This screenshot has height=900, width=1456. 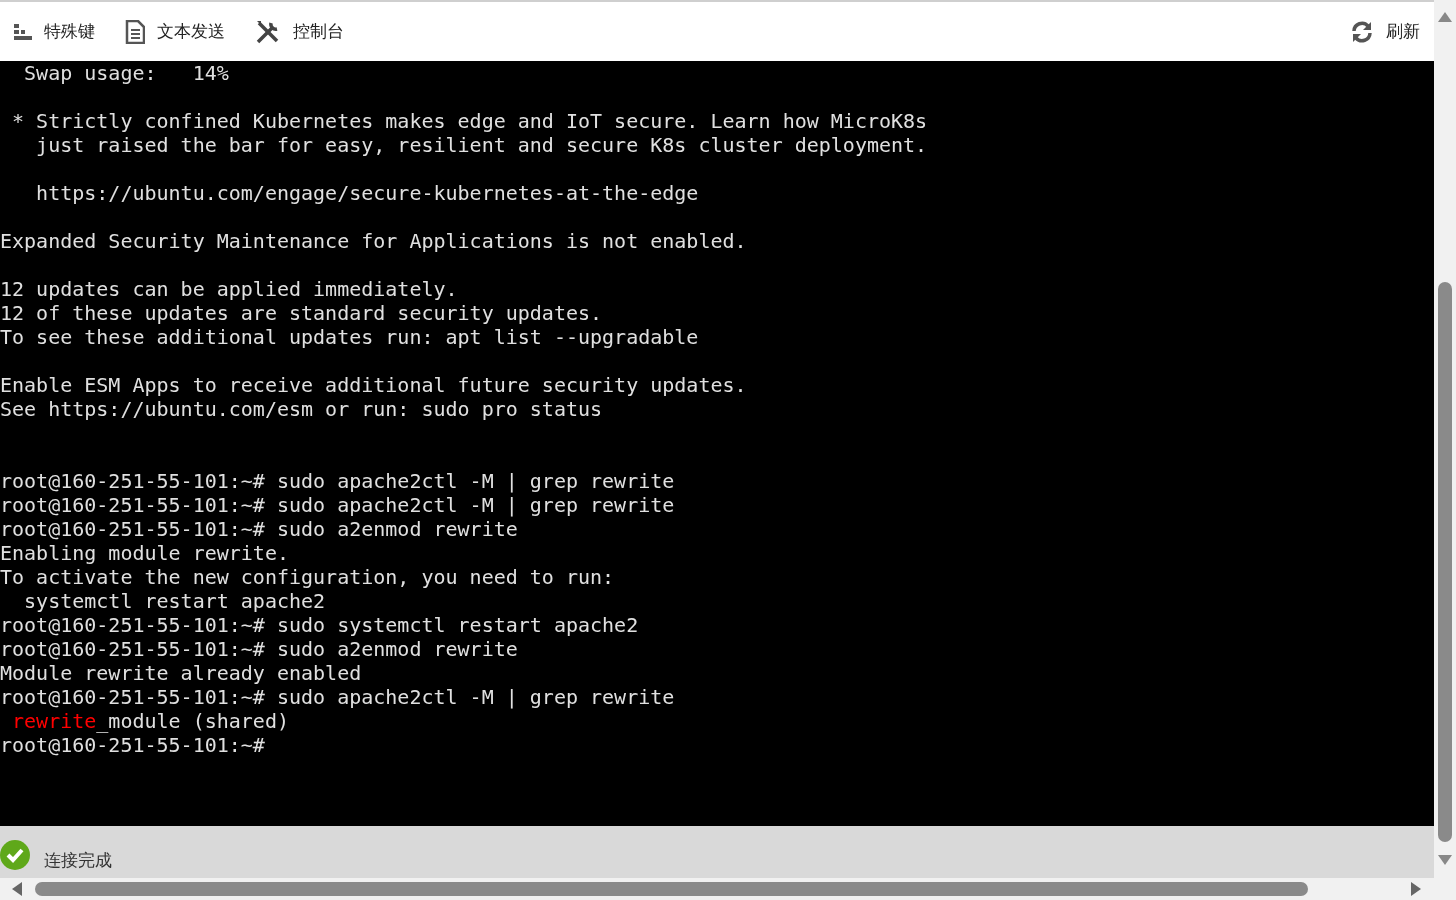 What do you see at coordinates (481, 145) in the screenshot?
I see `terminal-line: just raised the bar for easy, resilient and secure K8s cluster deployment.` at bounding box center [481, 145].